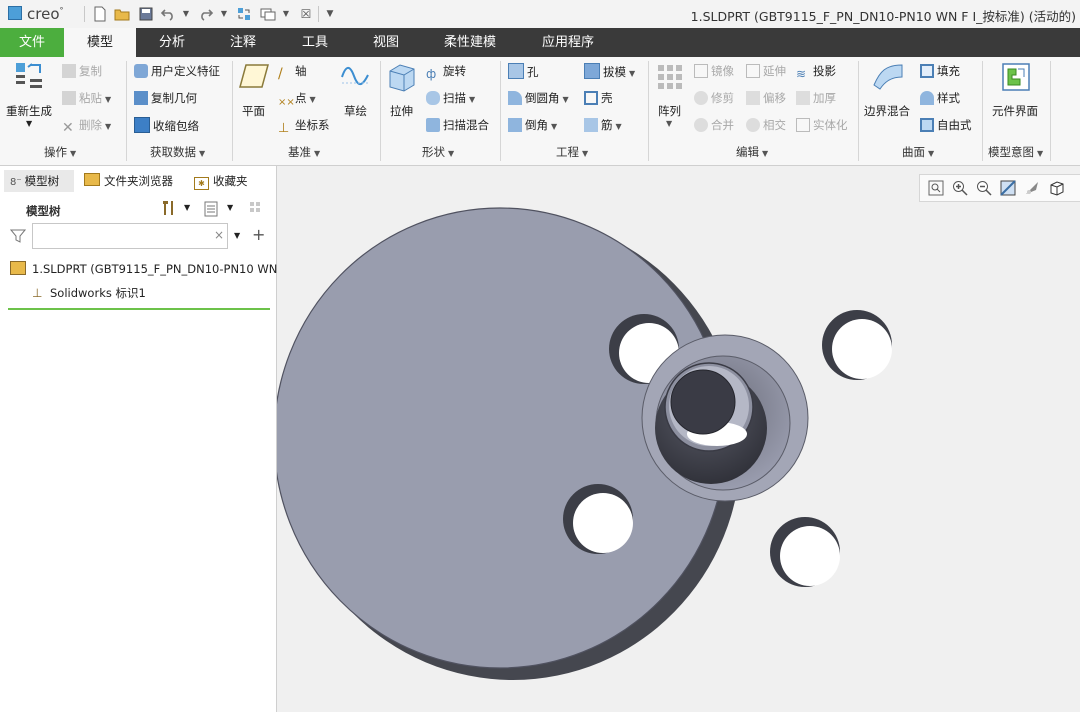  What do you see at coordinates (257, 209) in the screenshot?
I see `tree-columns-icon` at bounding box center [257, 209].